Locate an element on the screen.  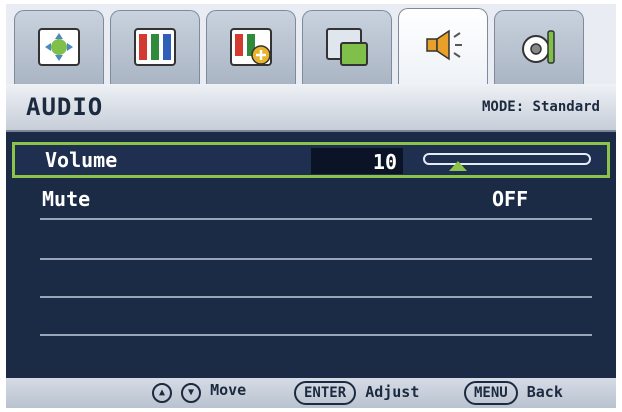
down-arrow-icon: ▼ is located at coordinates (191, 393).